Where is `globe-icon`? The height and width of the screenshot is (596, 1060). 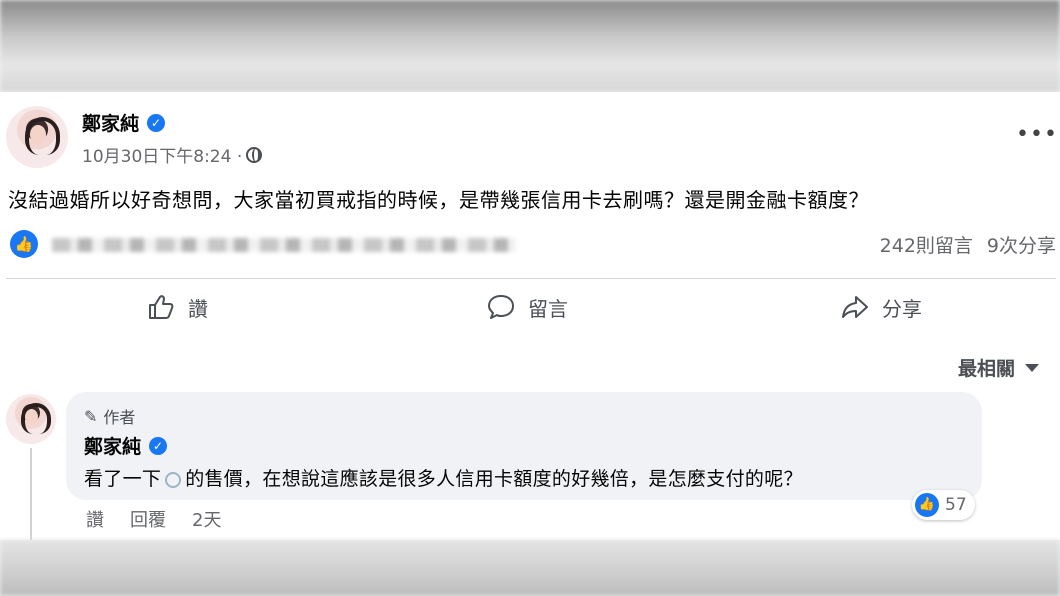
globe-icon is located at coordinates (254, 154).